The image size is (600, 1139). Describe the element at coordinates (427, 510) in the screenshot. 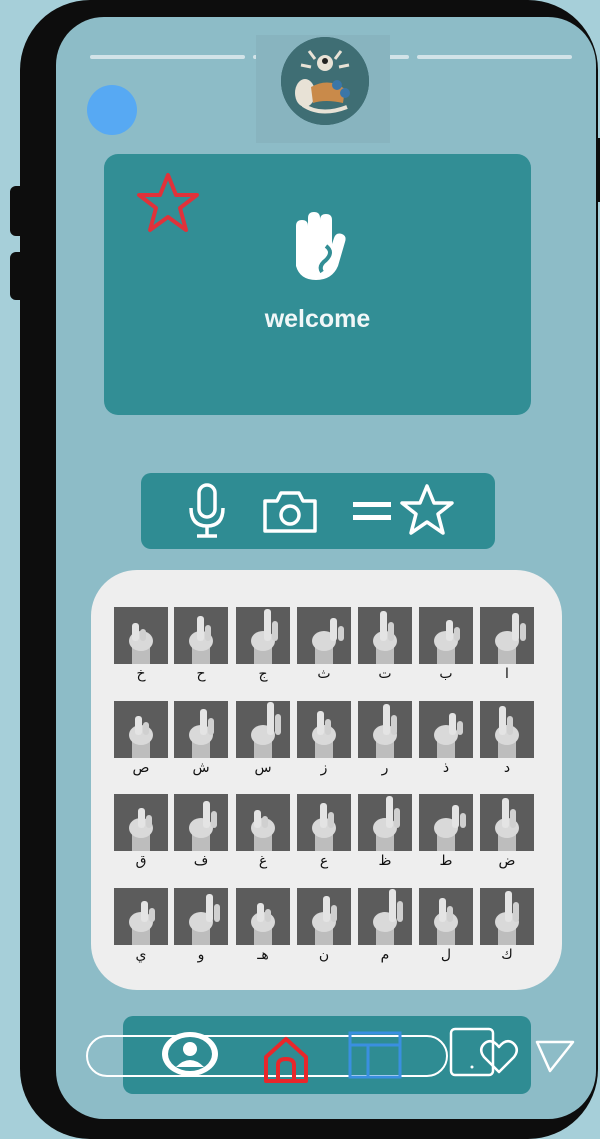

I see `star-icon` at that location.